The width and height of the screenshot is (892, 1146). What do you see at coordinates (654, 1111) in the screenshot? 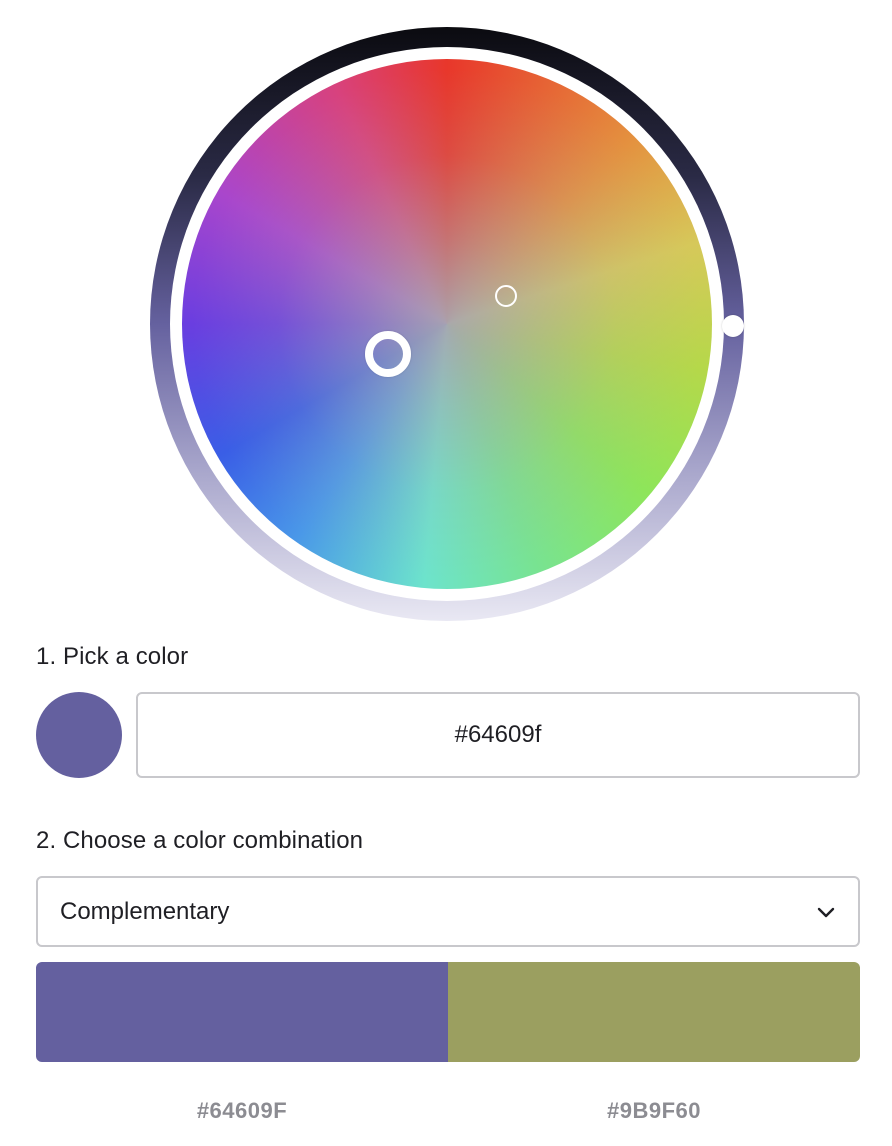
I see `result-hex-code: #9B9F60` at bounding box center [654, 1111].